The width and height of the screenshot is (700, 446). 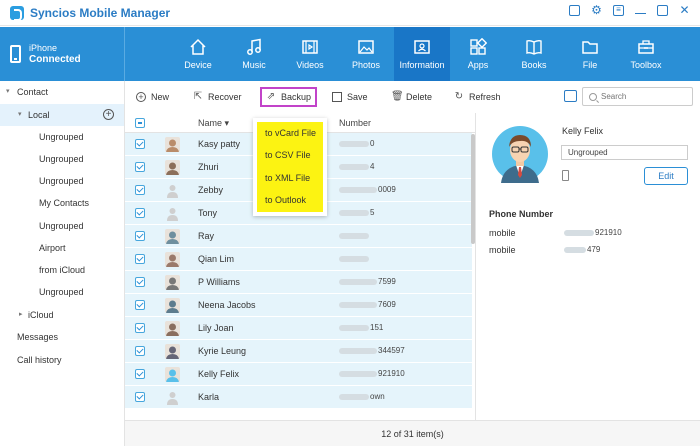 I want to click on table-row: P Williams 7599, so click(x=298, y=282).